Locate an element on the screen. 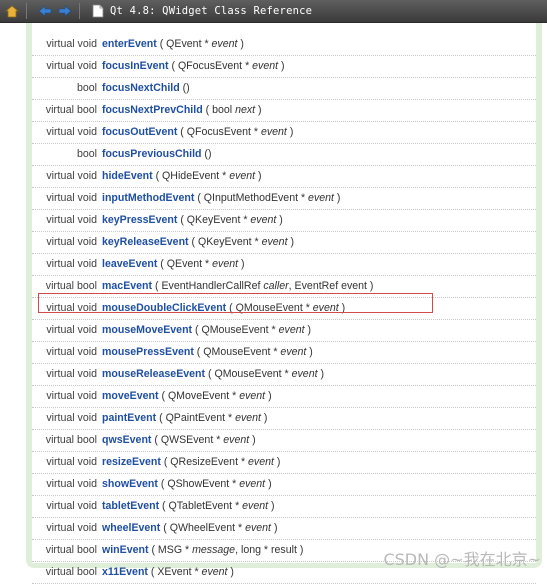  function-signature: focusPreviousChild () is located at coordinates (156, 154).